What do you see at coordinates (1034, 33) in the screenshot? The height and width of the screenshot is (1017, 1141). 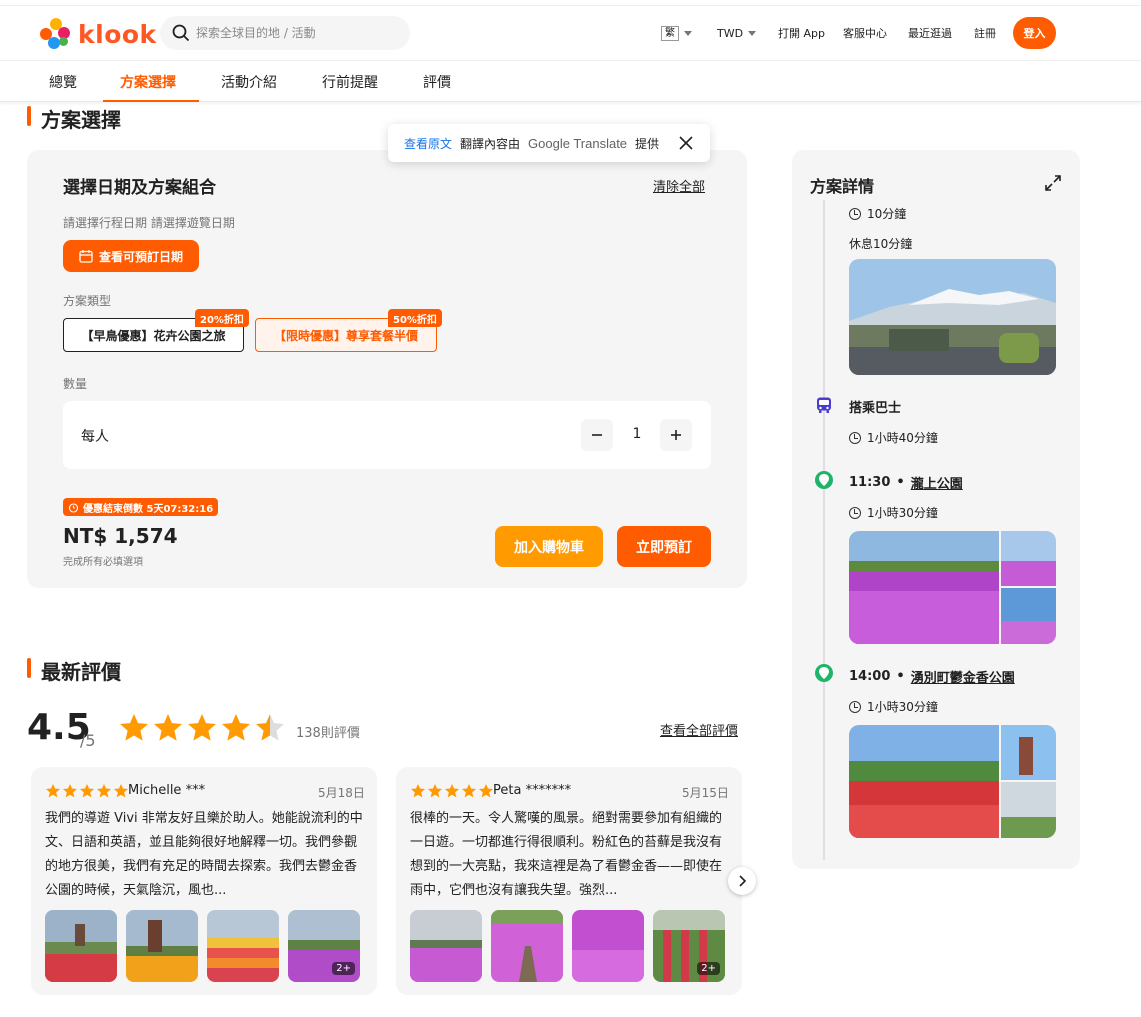 I see `login-button: 登入` at bounding box center [1034, 33].